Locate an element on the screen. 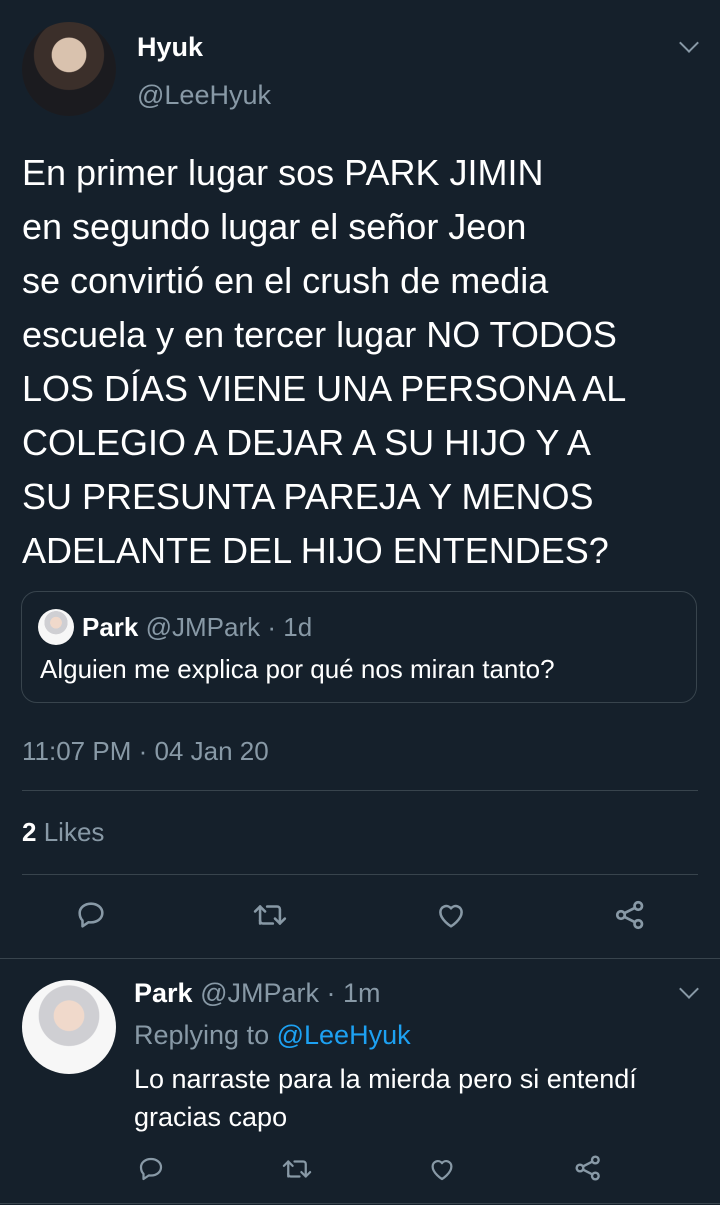  replying-to-handle: @LeeHyuk is located at coordinates (344, 1035).